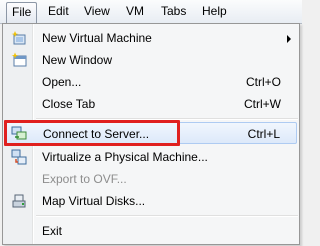 This screenshot has height=246, width=320. Describe the element at coordinates (151, 12) in the screenshot. I see `menubar: File Edit View VM Tabs Help` at that location.